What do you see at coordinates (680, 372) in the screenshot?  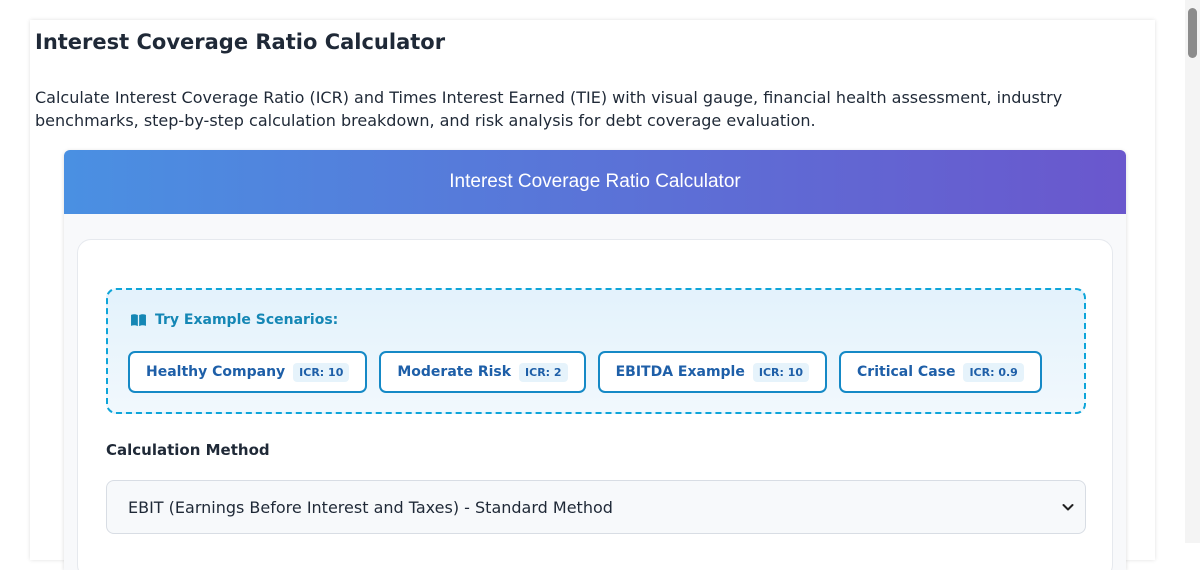 I see `scenario-name: EBITDA Example` at bounding box center [680, 372].